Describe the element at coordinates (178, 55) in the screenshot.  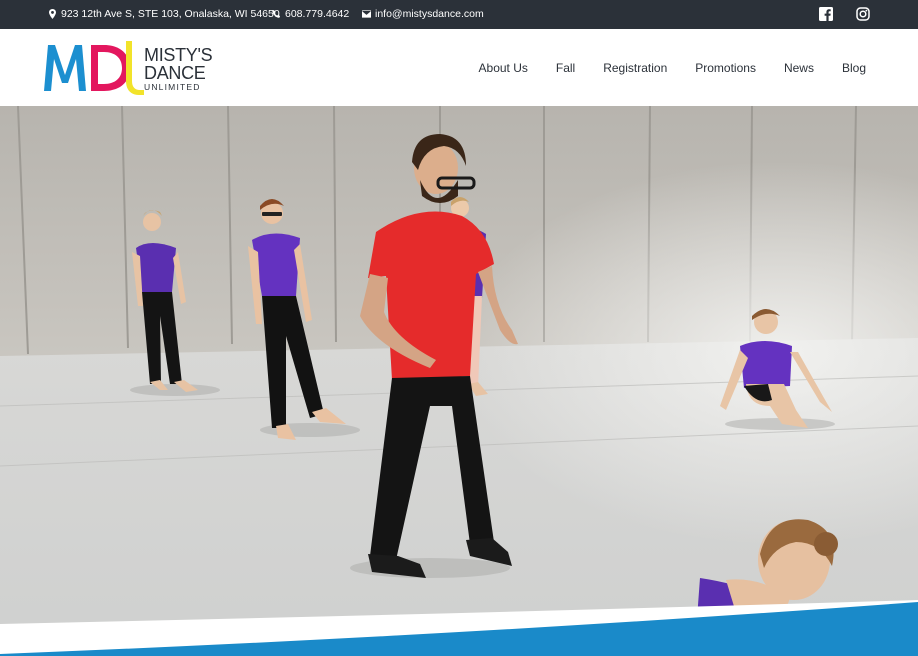
I see `logo-line-mistys: MISTY'S` at that location.